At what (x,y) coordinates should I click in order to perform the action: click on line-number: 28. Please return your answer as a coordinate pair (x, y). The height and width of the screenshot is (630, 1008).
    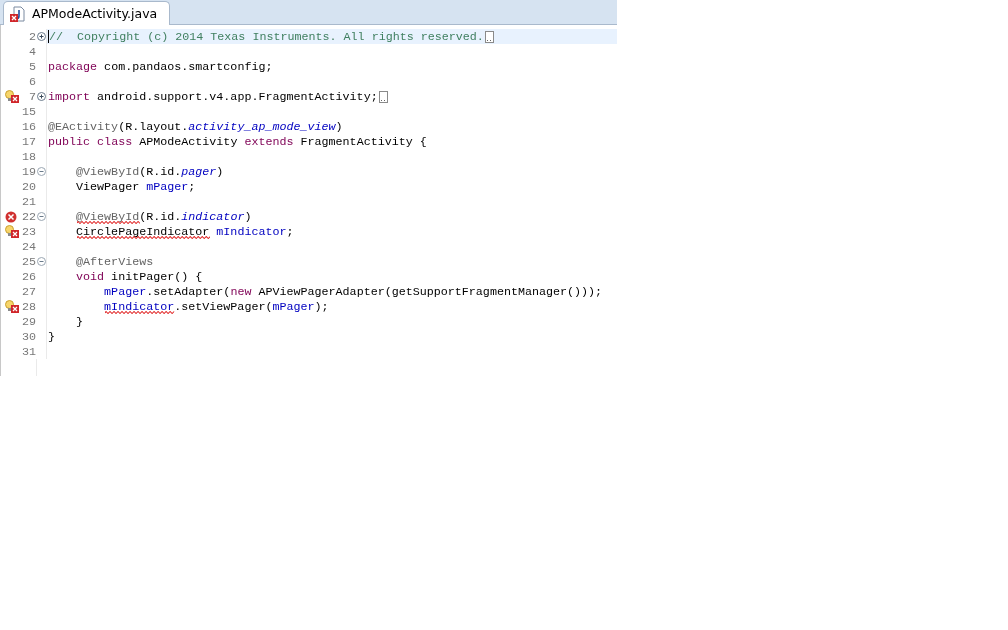
    Looking at the image, I should click on (29, 306).